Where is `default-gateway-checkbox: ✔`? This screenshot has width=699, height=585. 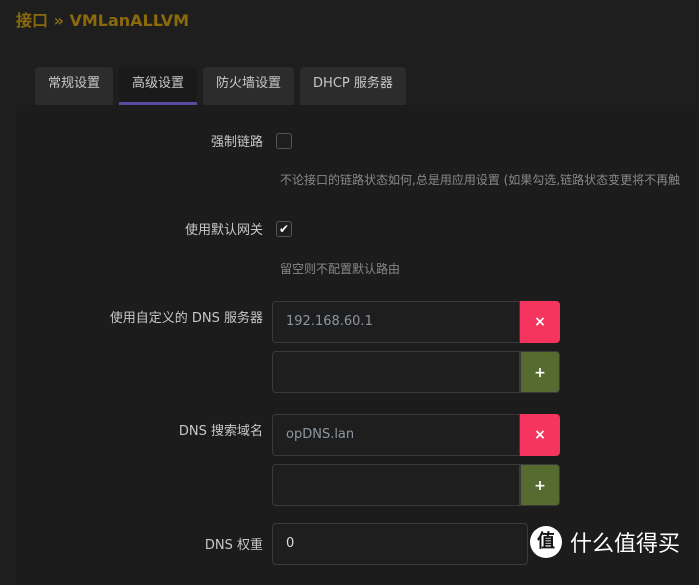 default-gateway-checkbox: ✔ is located at coordinates (284, 229).